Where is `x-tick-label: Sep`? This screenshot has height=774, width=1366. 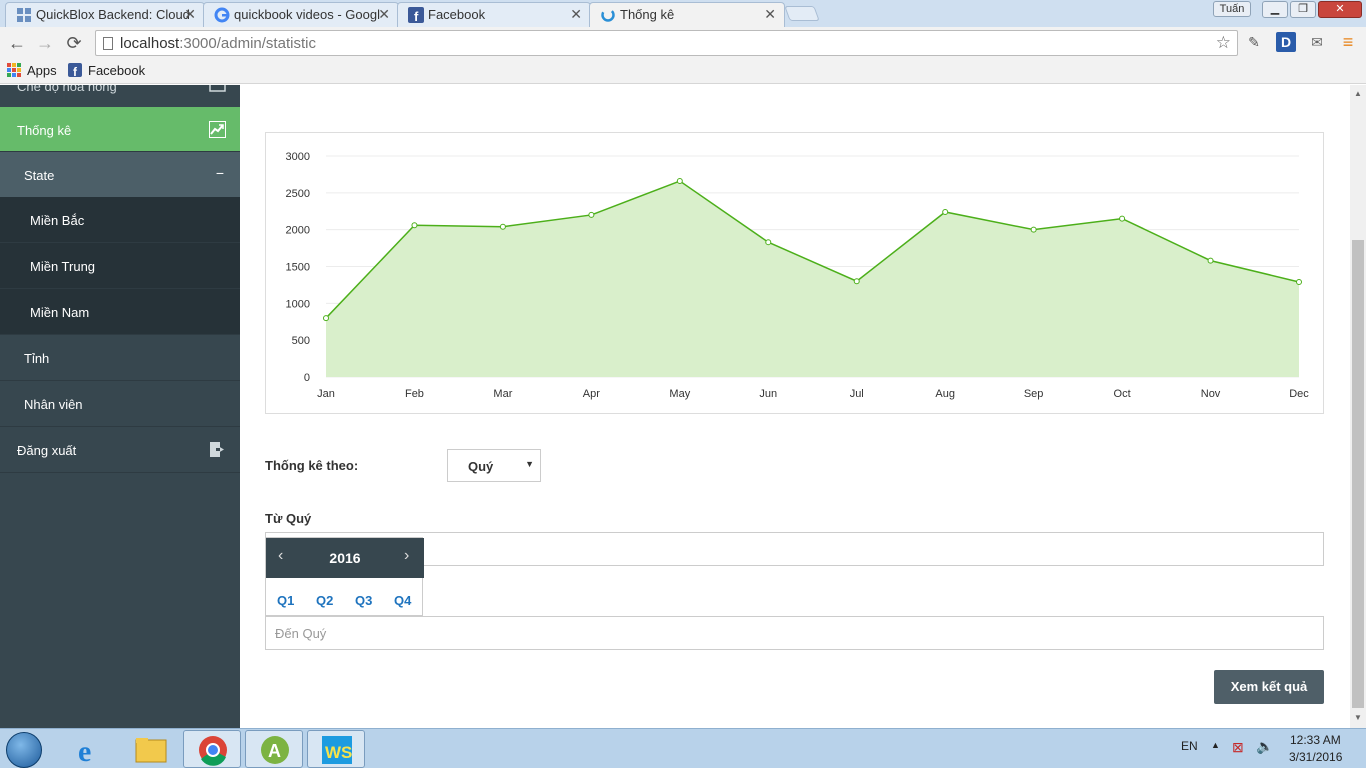
x-tick-label: Sep is located at coordinates (1034, 394).